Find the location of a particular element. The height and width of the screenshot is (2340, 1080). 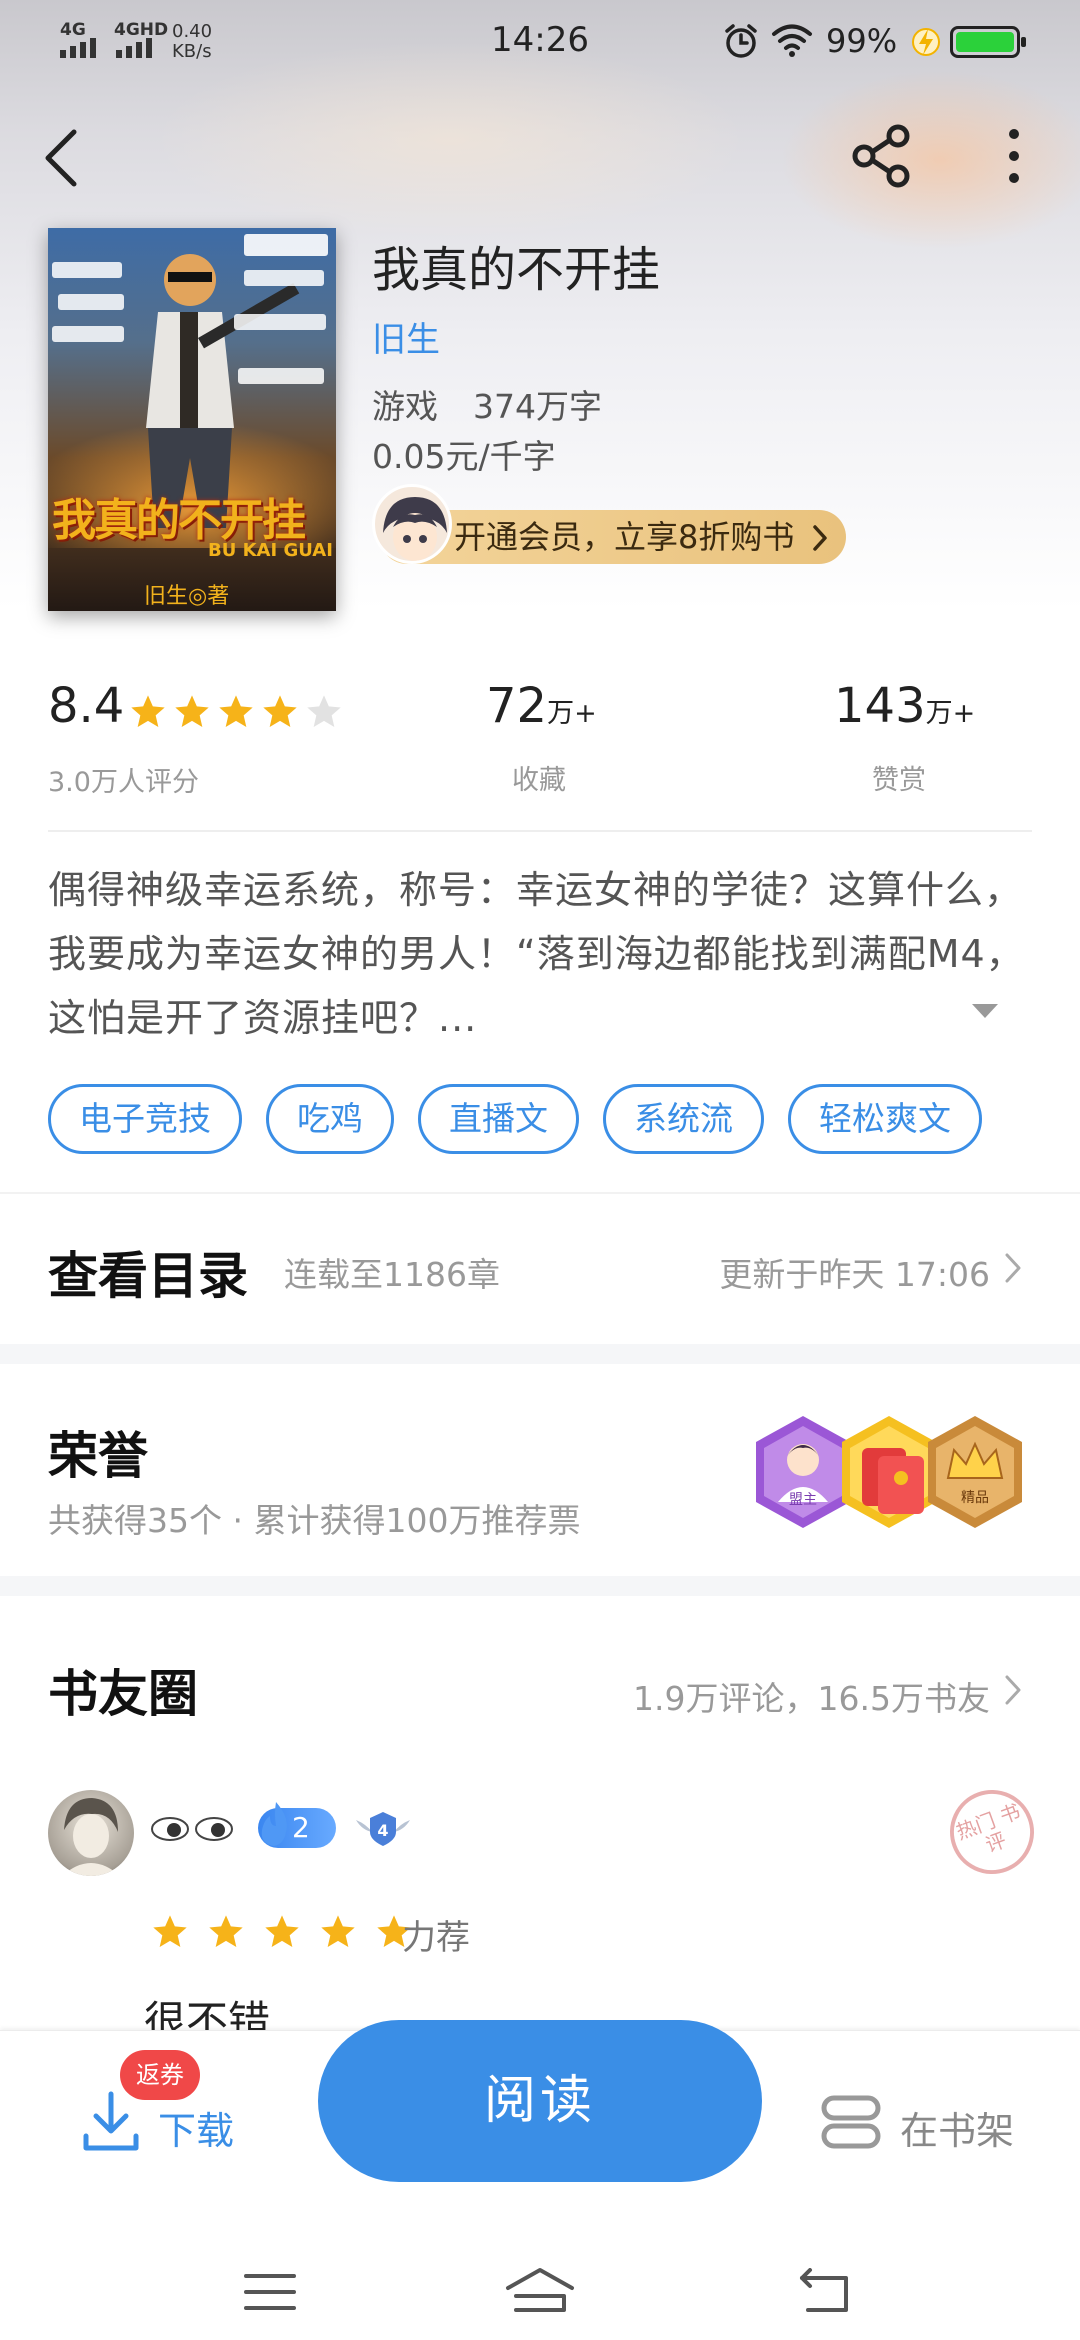

premium-badge-icon: 精品 is located at coordinates (975, 1472).